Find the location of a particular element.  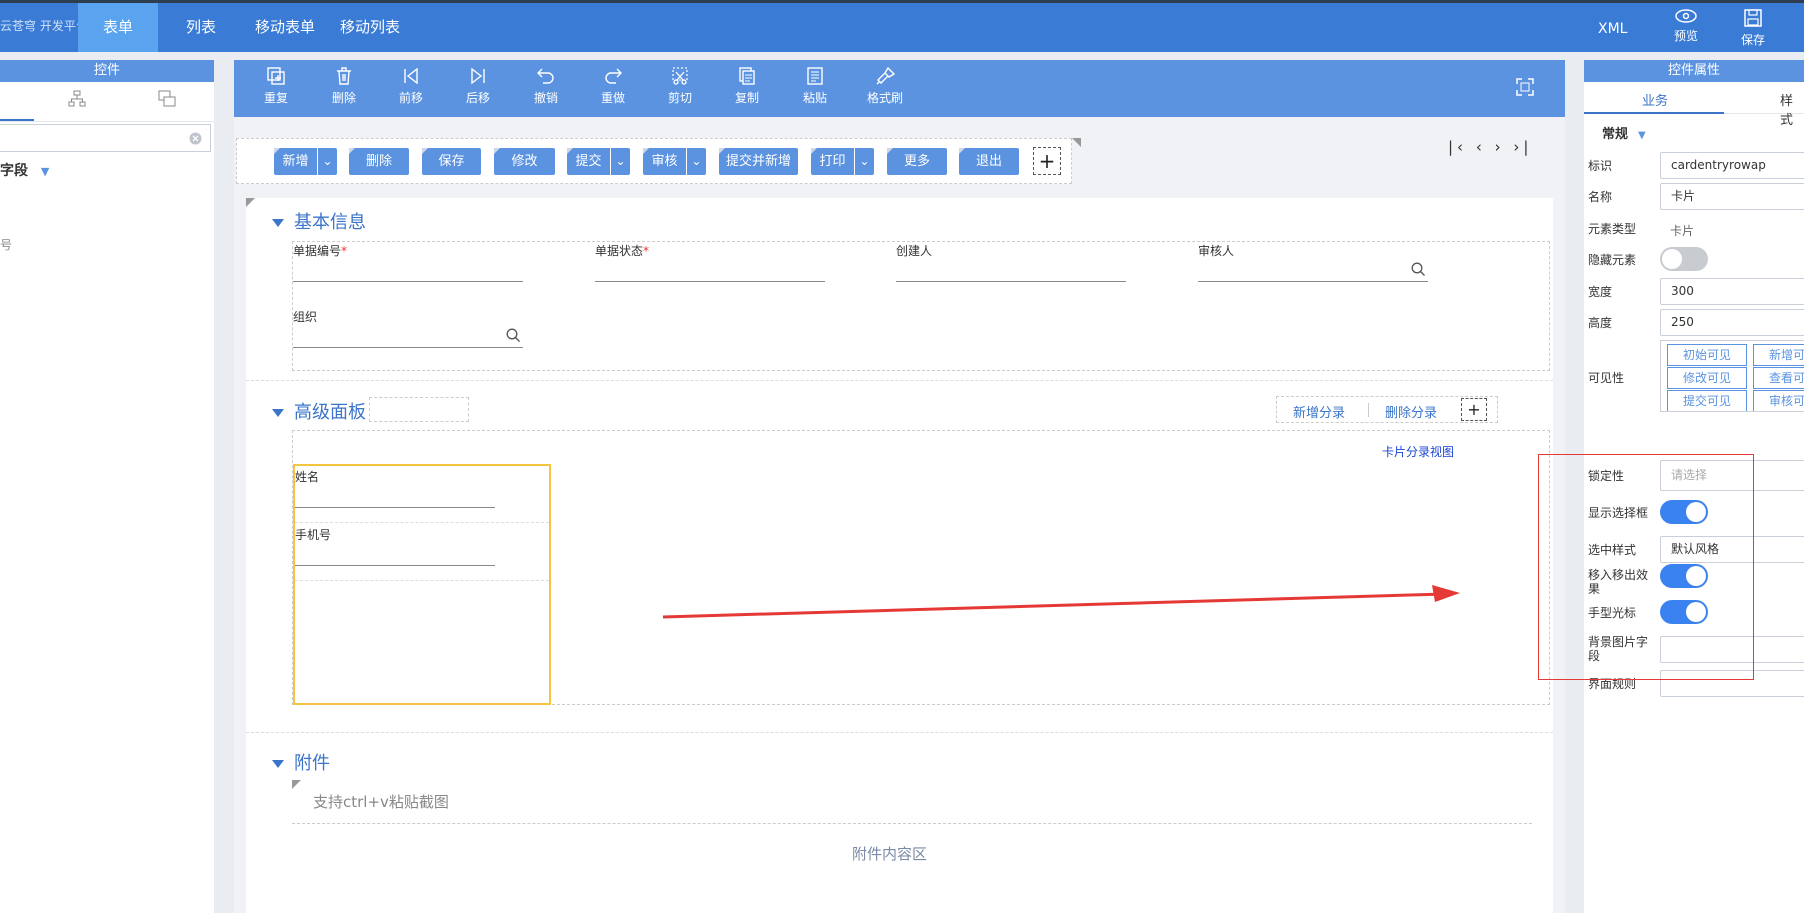

move-last-label: 后移 is located at coordinates (477, 98).